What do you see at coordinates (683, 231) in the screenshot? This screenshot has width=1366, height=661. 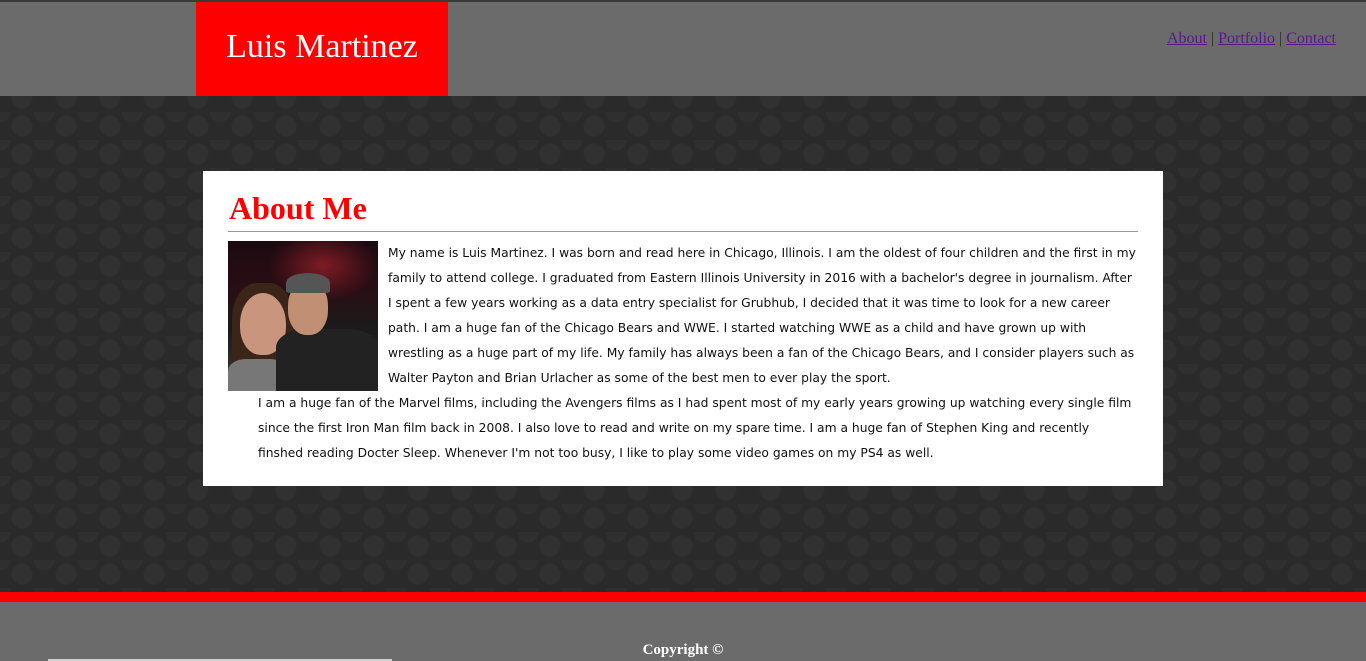 I see `heading-divider` at bounding box center [683, 231].